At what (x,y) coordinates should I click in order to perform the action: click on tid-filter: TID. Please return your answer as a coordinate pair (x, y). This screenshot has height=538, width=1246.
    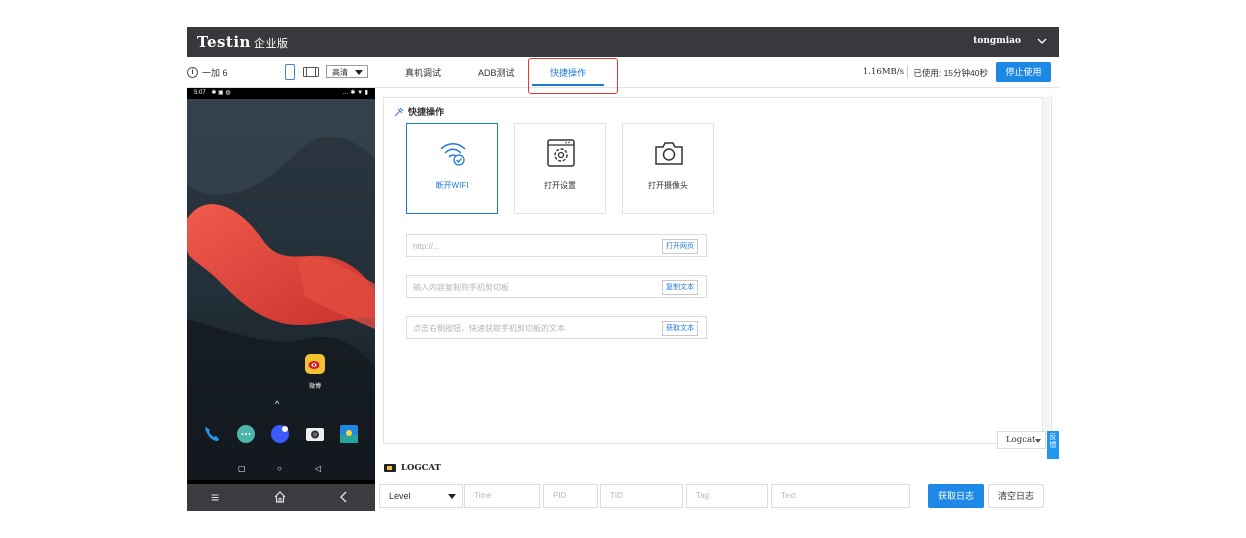
    Looking at the image, I should click on (641, 496).